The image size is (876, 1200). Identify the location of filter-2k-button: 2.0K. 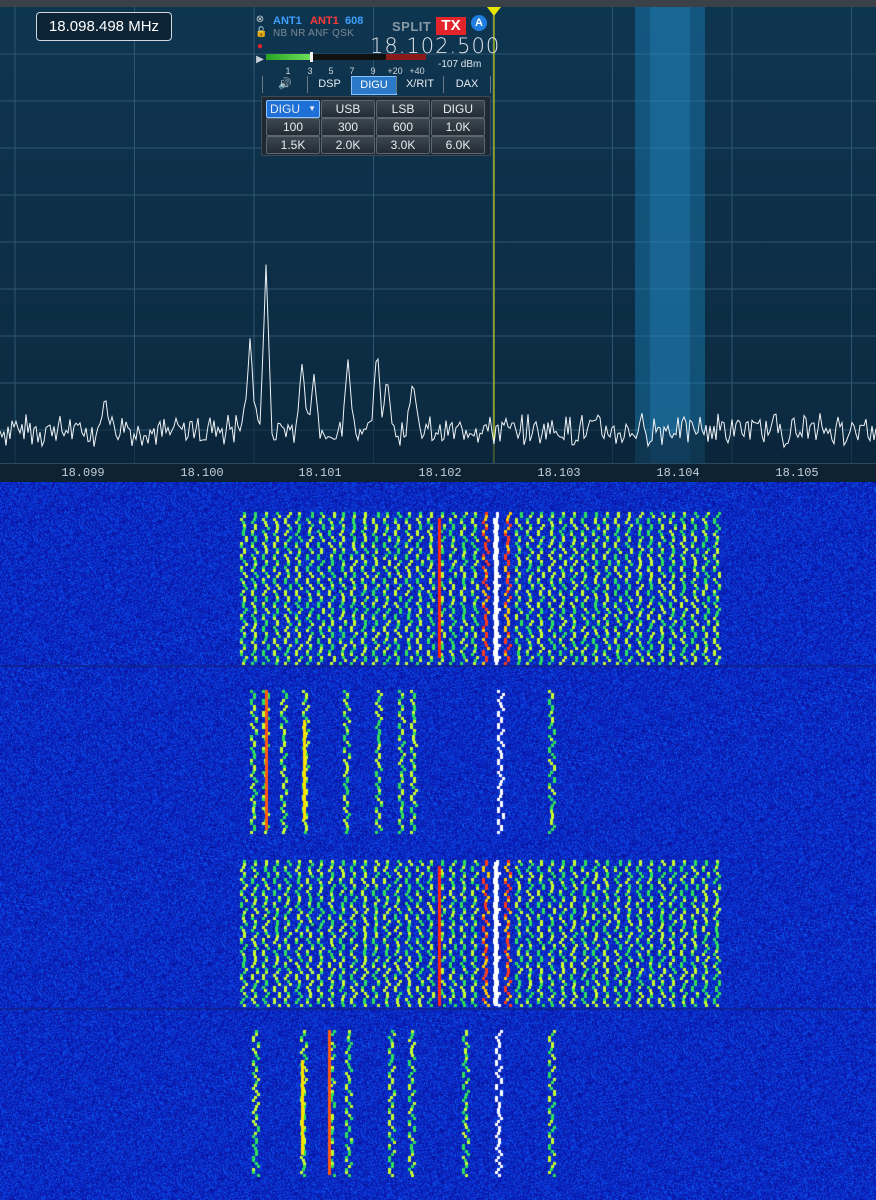
(348, 145).